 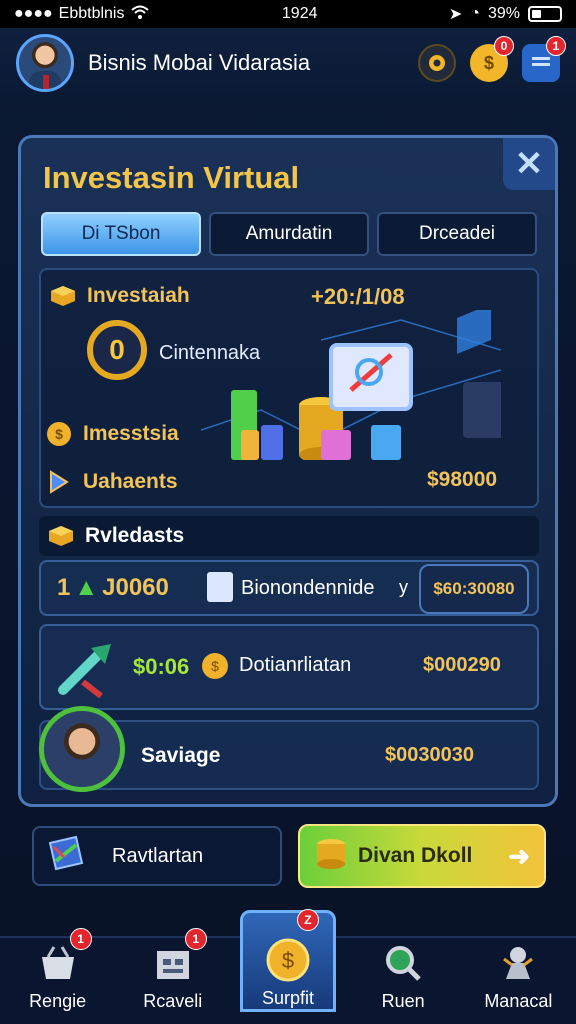 What do you see at coordinates (331, 856) in the screenshot?
I see `coin-stack-icon` at bounding box center [331, 856].